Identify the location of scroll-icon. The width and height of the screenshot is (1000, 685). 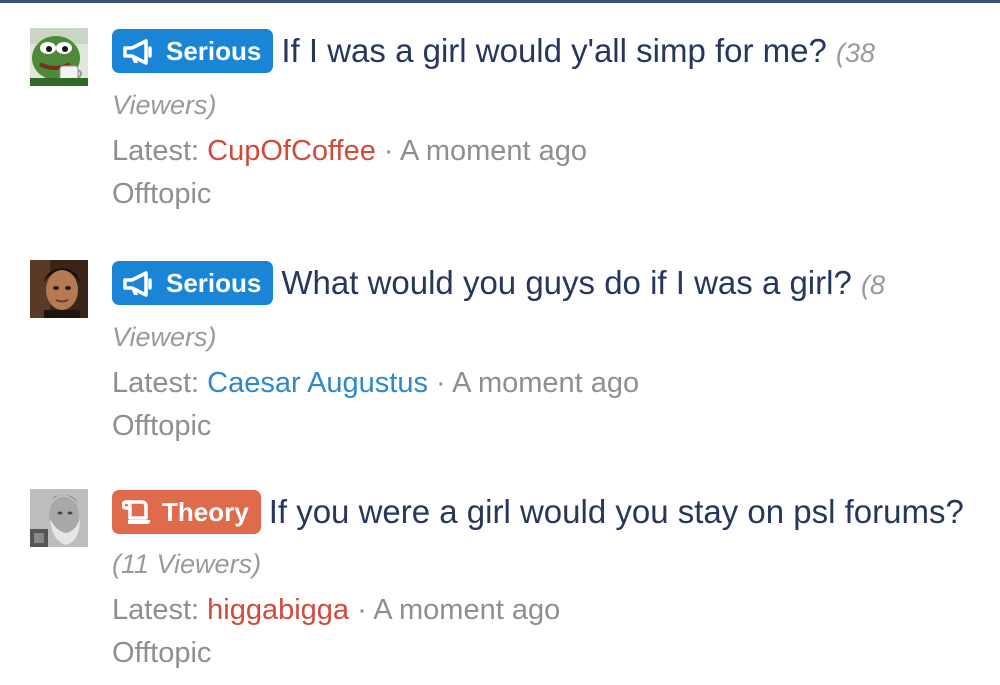
(136, 517).